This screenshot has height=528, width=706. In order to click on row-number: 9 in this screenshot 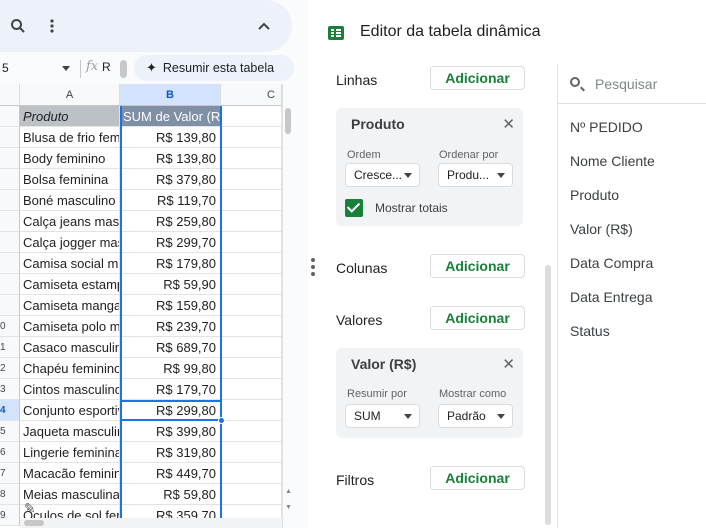, I will do `click(10, 515)`.